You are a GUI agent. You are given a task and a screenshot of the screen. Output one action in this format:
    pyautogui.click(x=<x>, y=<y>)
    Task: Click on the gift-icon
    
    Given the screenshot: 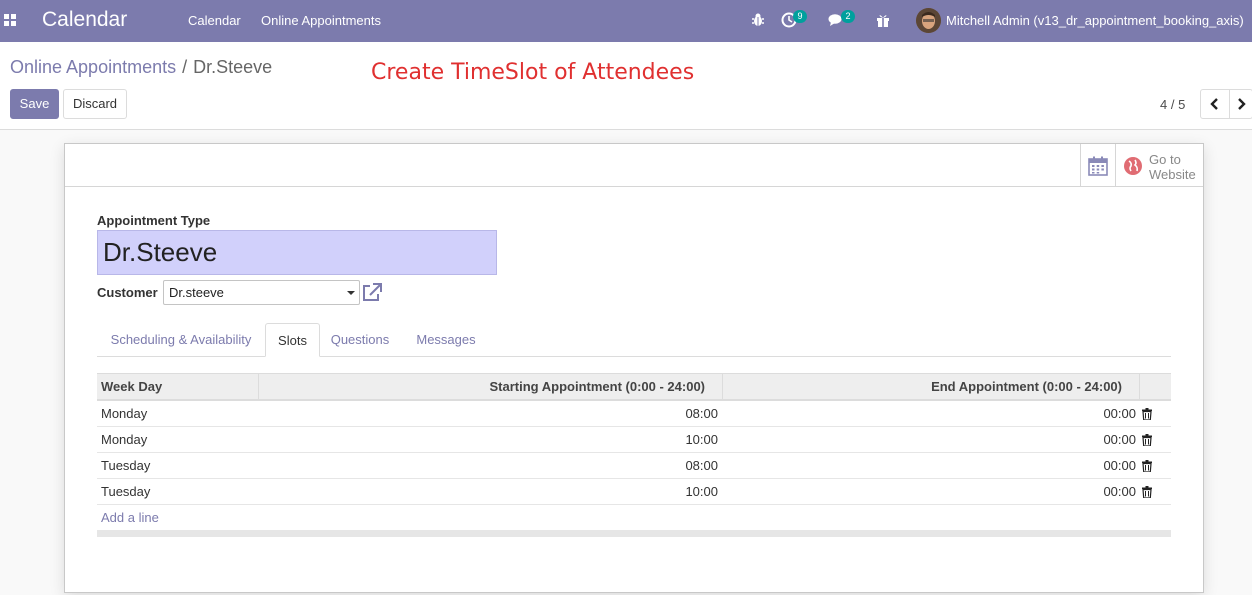 What is the action you would take?
    pyautogui.click(x=883, y=20)
    